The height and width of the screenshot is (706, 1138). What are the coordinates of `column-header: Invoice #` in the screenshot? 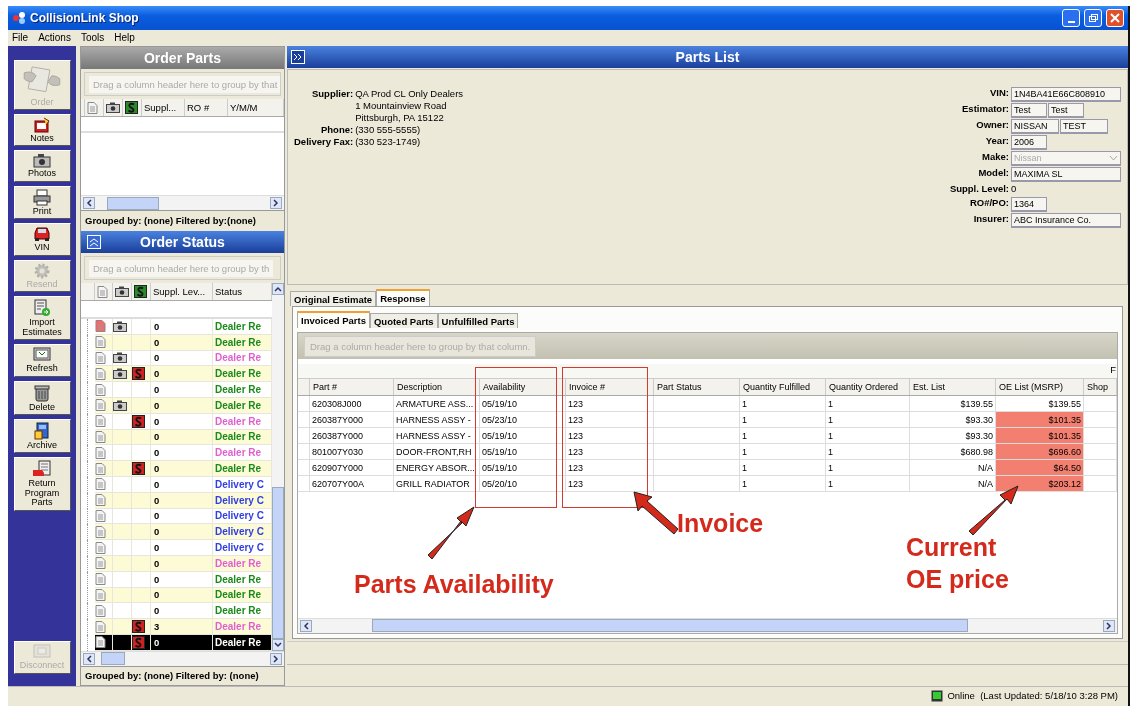 It's located at (610, 387).